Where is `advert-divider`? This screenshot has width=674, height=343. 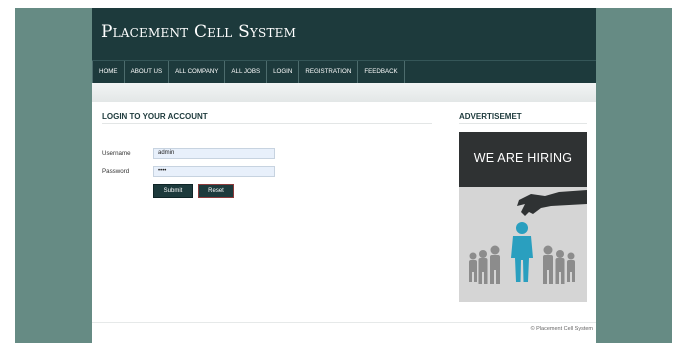 advert-divider is located at coordinates (523, 123).